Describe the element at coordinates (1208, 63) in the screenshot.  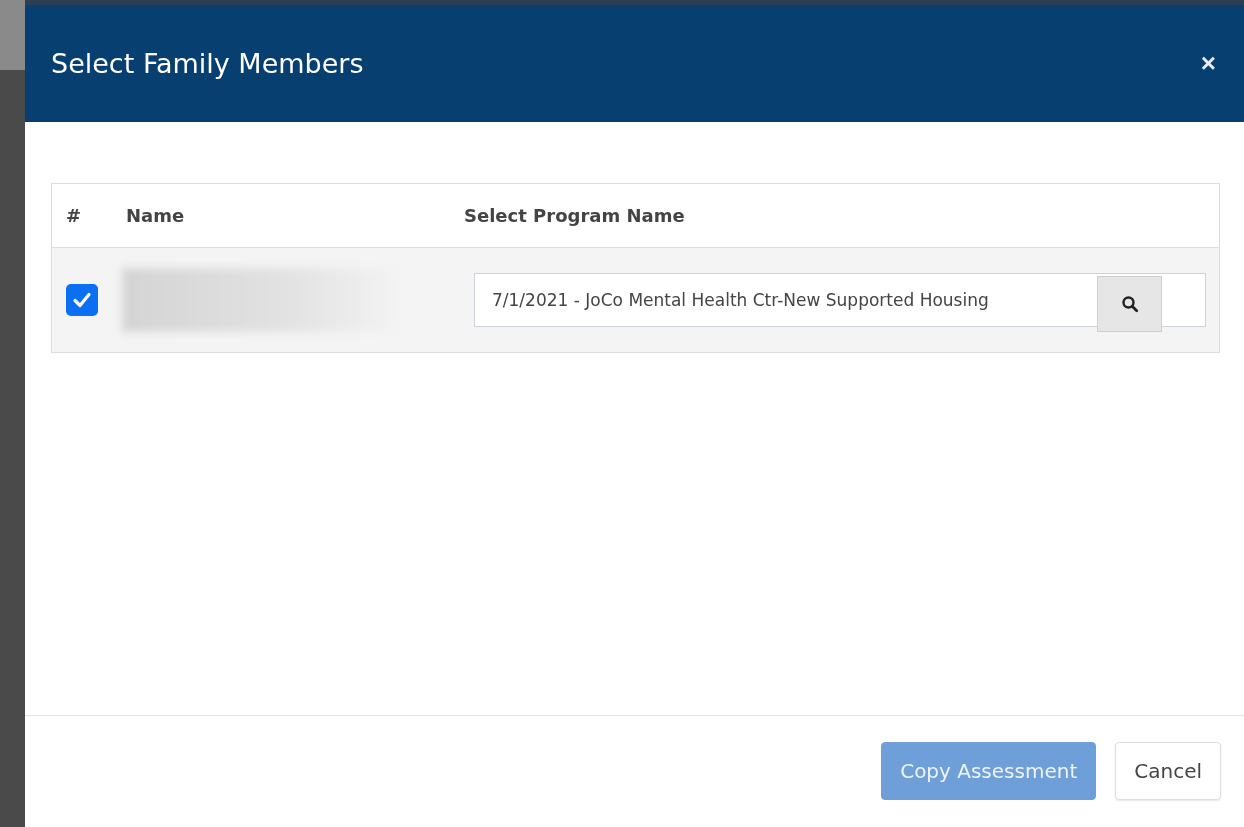
I see `close-button: ×` at that location.